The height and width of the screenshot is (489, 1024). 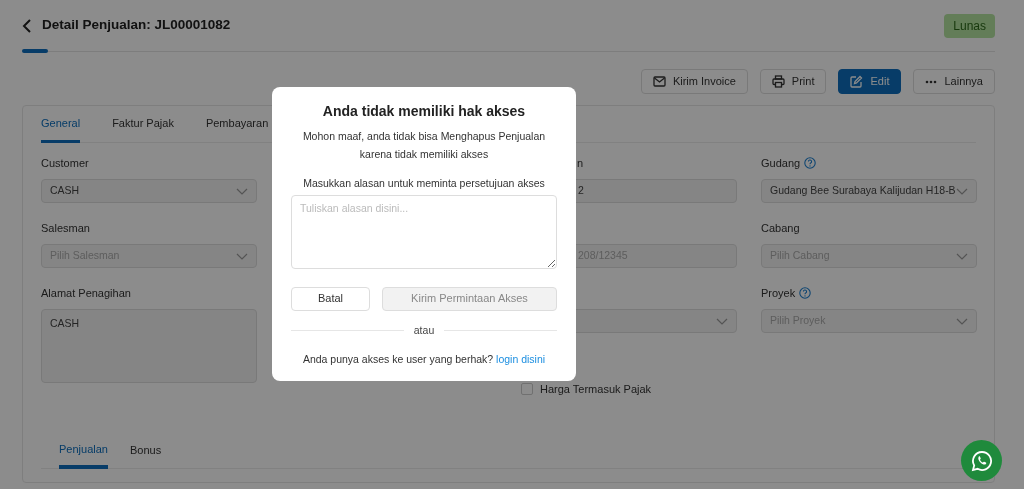 What do you see at coordinates (424, 145) in the screenshot?
I see `dialog-message: Mohon maaf, anda tidak bisa Menghapus Penjualan karena tidak memiliki akses` at bounding box center [424, 145].